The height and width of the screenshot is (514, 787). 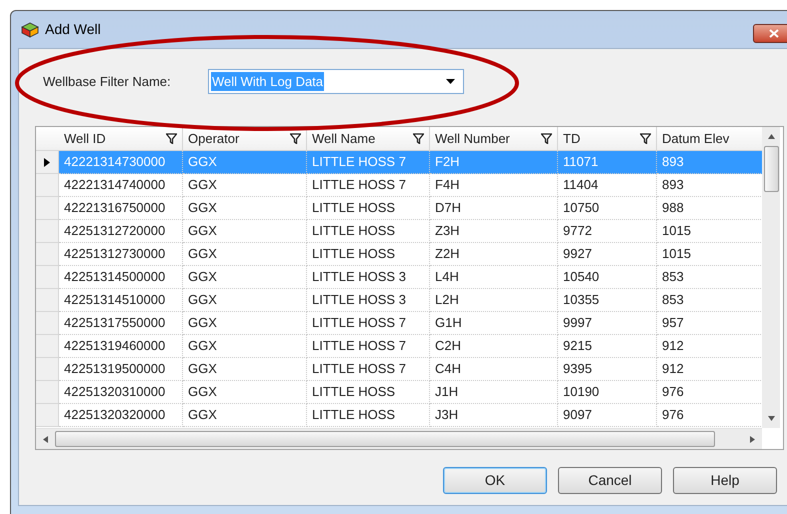 I want to click on column-header: TD, so click(x=607, y=138).